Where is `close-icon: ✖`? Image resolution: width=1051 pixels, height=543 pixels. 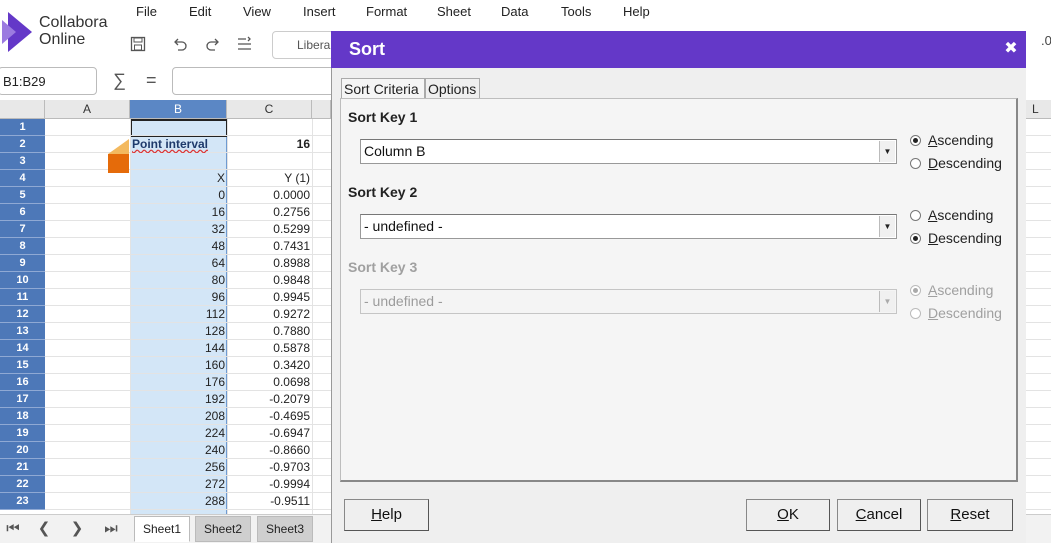 close-icon: ✖ is located at coordinates (1011, 49).